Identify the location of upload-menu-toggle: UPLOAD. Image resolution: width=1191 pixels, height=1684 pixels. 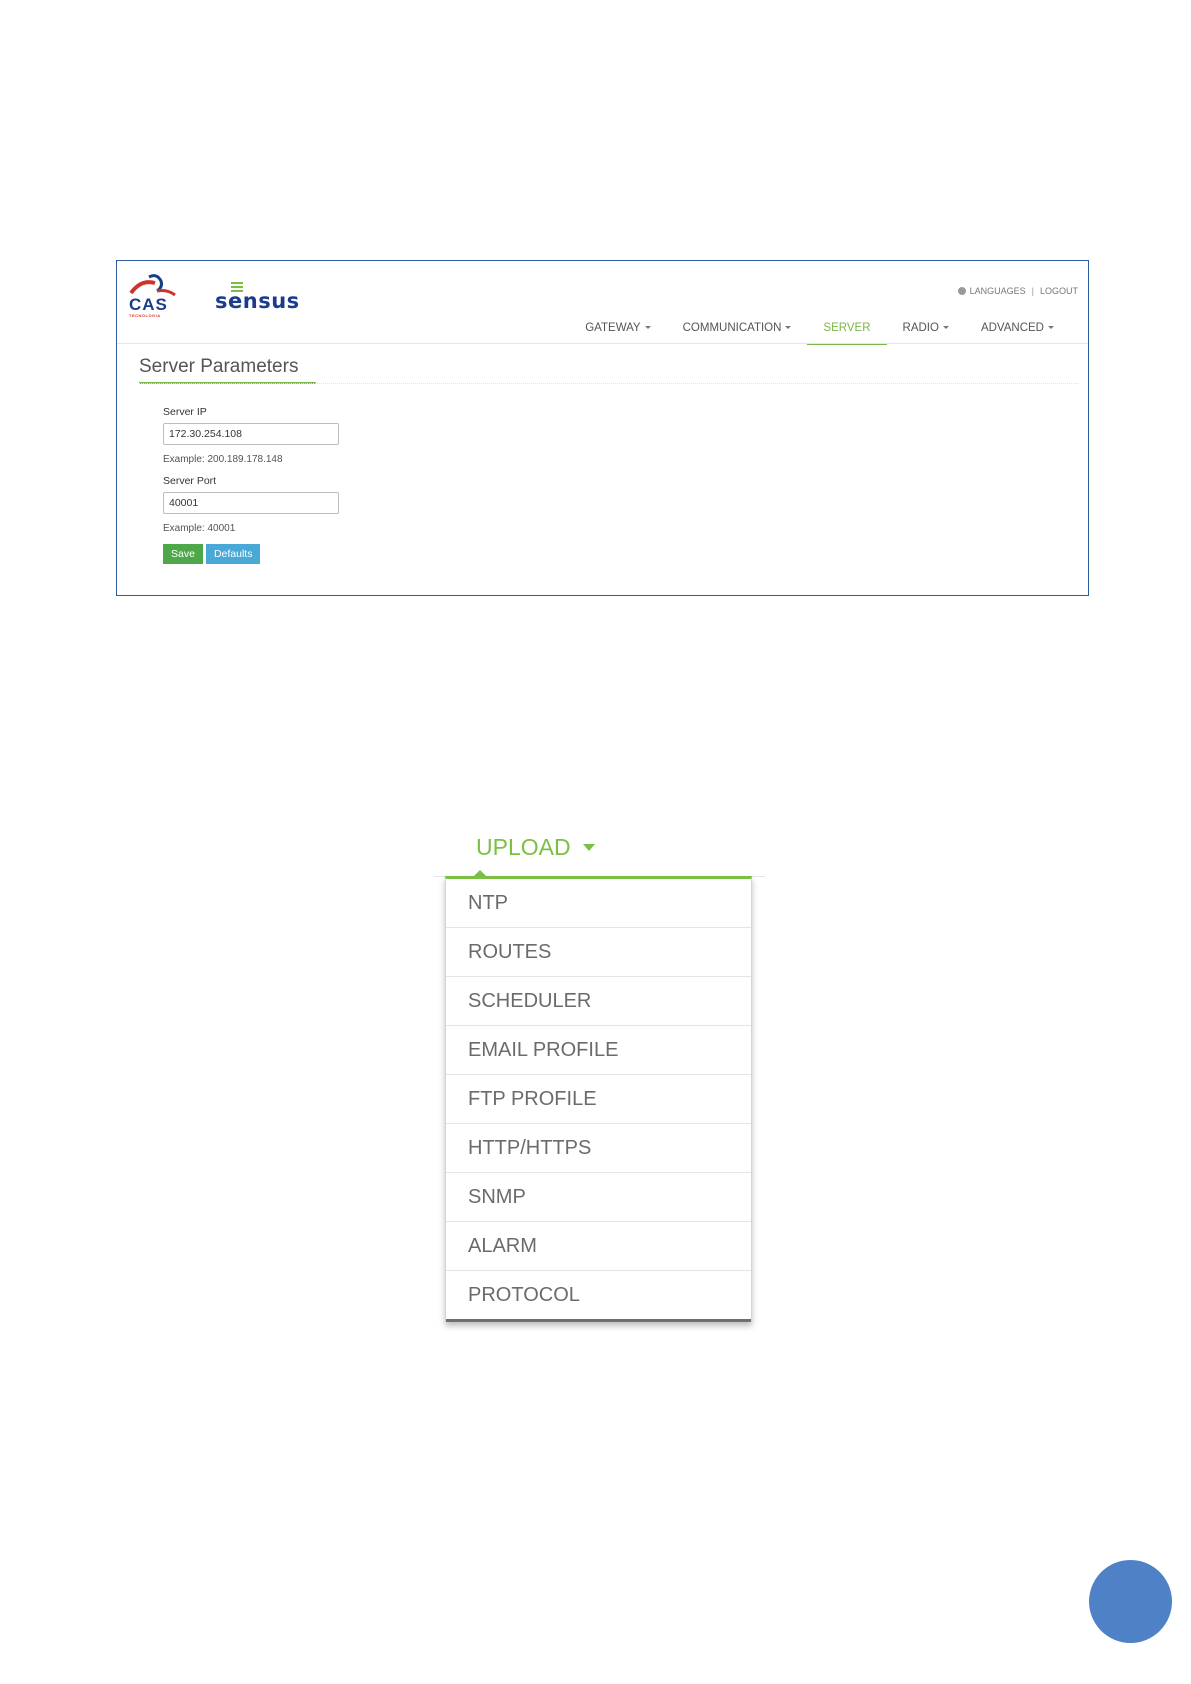
(535, 847).